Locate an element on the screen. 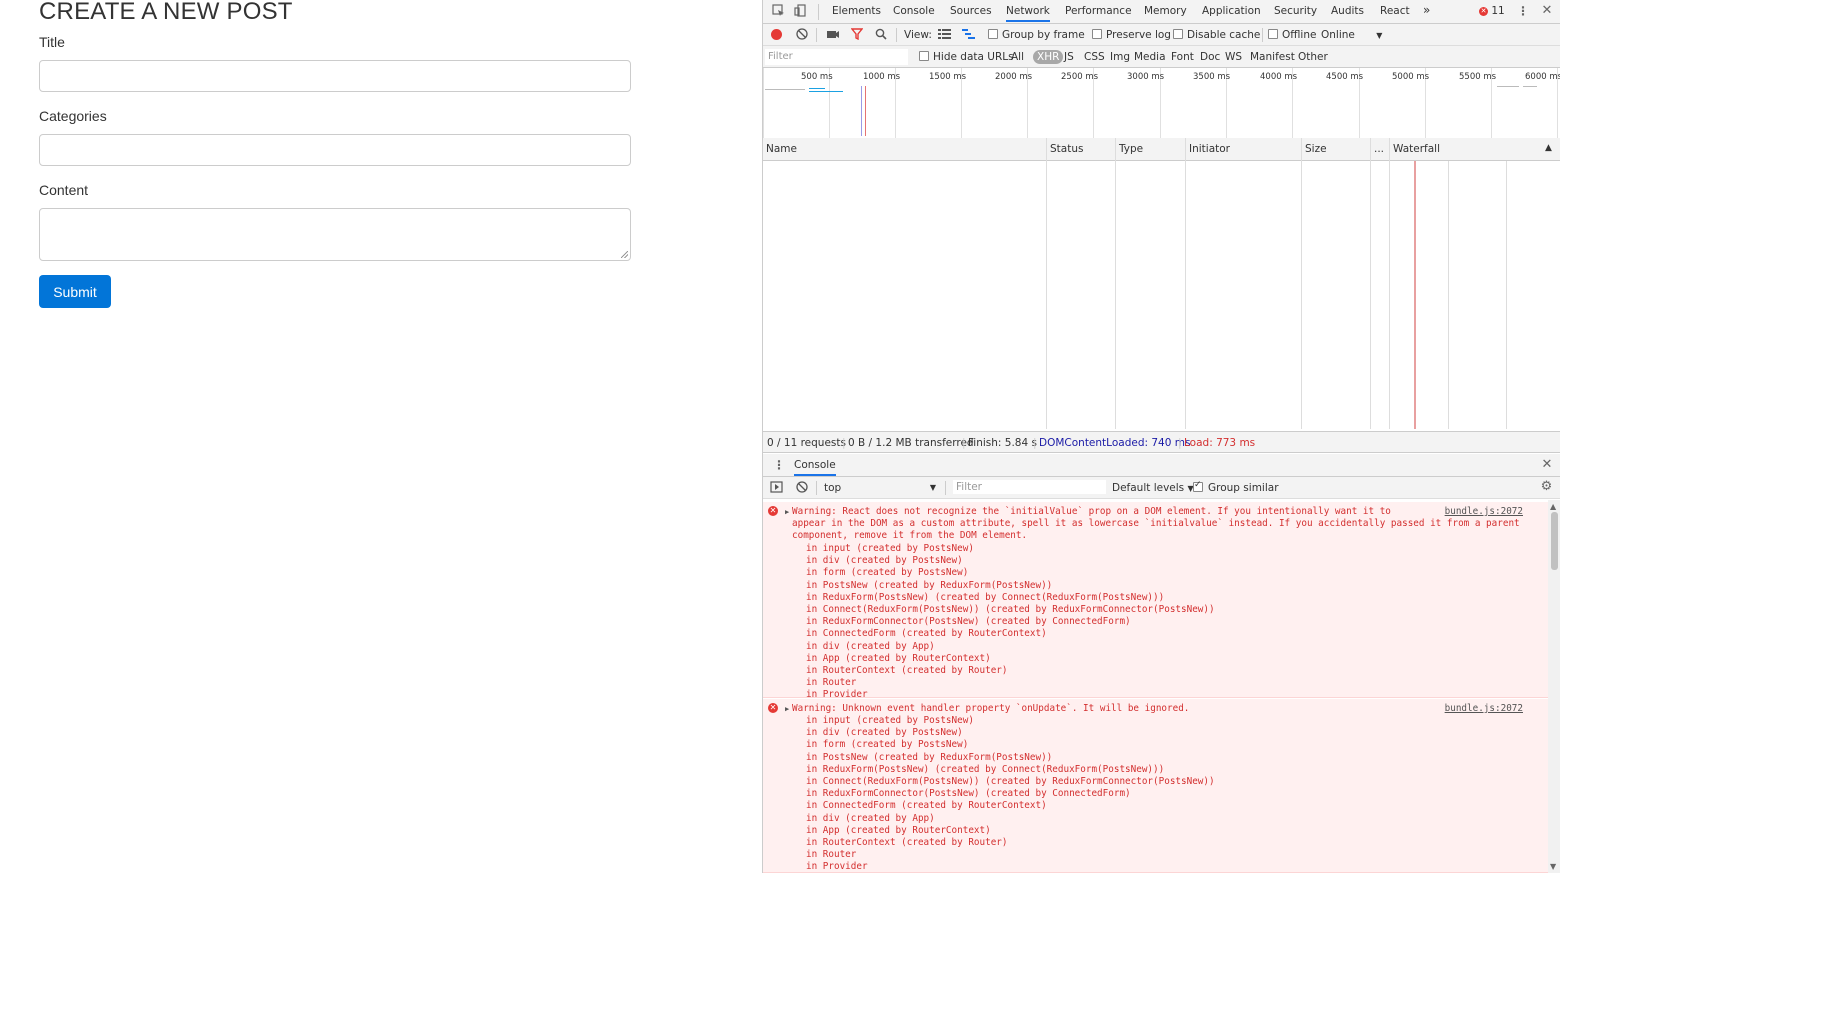 Image resolution: width=1822 pixels, height=1021 pixels. type-filter-img: Img is located at coordinates (1120, 57).